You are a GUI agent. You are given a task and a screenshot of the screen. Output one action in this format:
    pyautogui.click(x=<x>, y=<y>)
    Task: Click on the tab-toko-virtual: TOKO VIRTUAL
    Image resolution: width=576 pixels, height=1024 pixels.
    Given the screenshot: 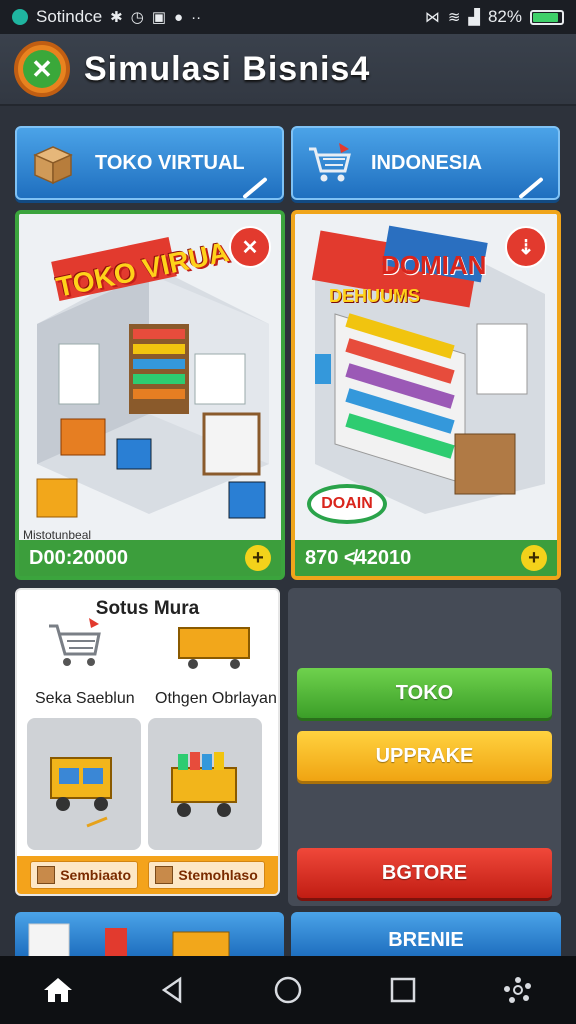 What is the action you would take?
    pyautogui.click(x=149, y=163)
    